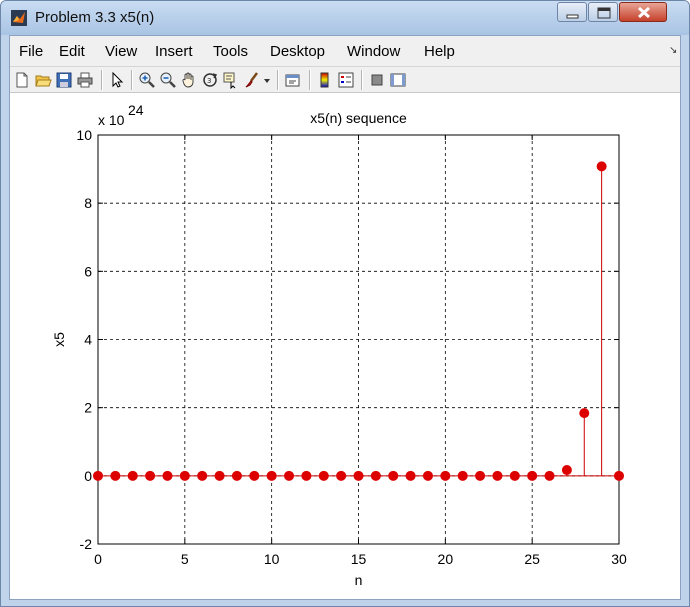 This screenshot has height=607, width=690. What do you see at coordinates (117, 80) in the screenshot?
I see `edit-plot-arrow-icon` at bounding box center [117, 80].